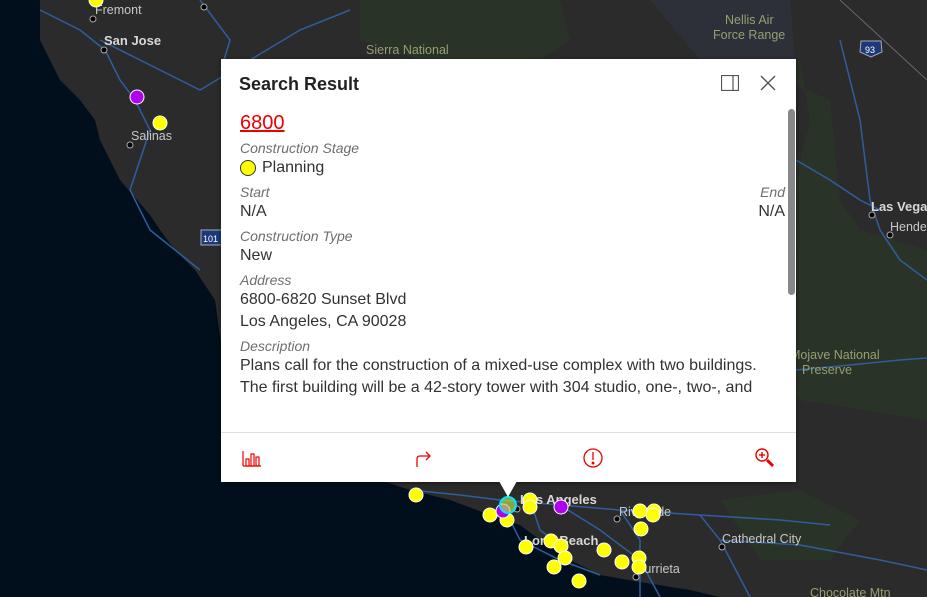 This screenshot has width=927, height=597. What do you see at coordinates (908, 227) in the screenshot?
I see `map-label-henderson: Hende` at bounding box center [908, 227].